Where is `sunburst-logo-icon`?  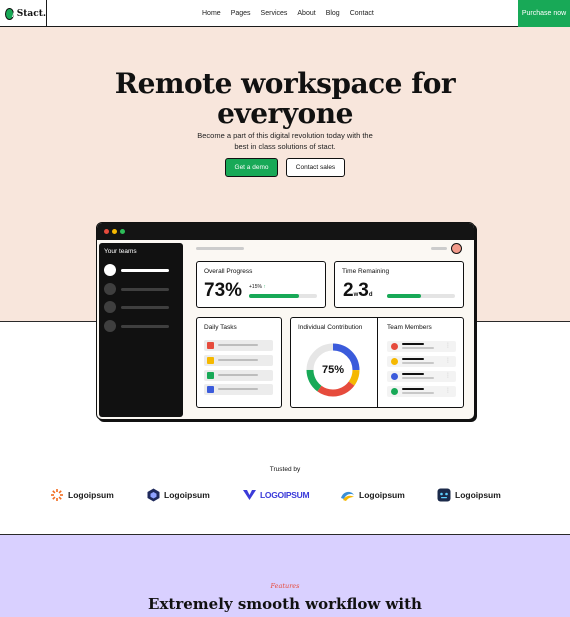
sunburst-logo-icon is located at coordinates (57, 494).